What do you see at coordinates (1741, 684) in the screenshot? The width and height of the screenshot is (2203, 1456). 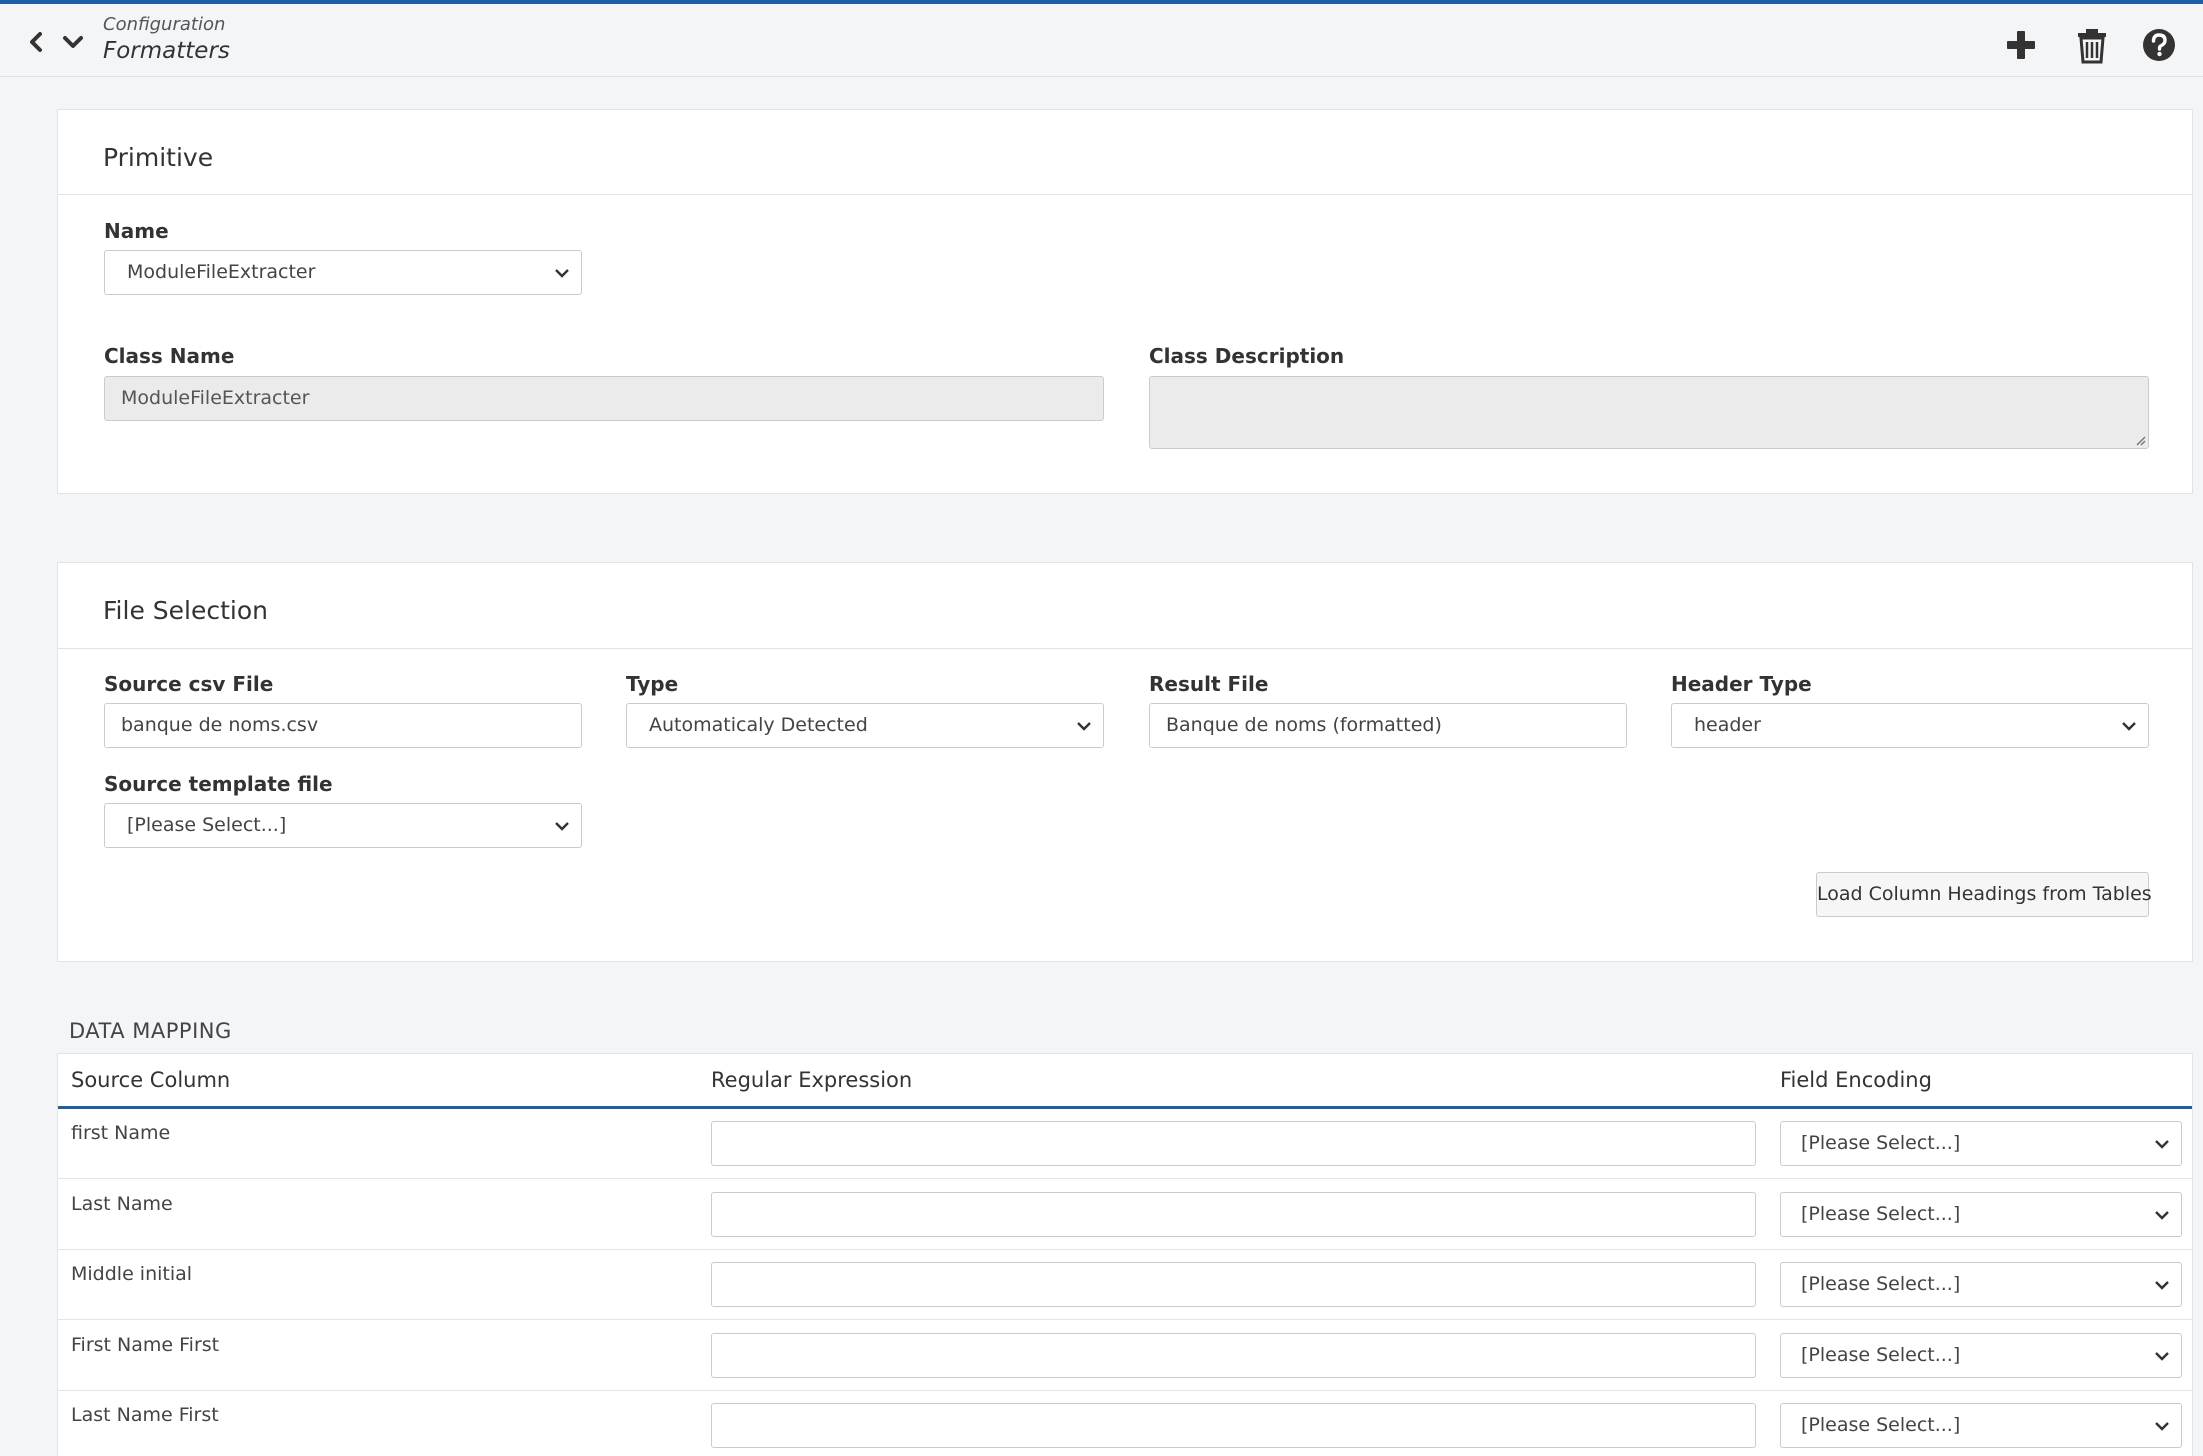 I see `header-type-label: Header Type` at bounding box center [1741, 684].